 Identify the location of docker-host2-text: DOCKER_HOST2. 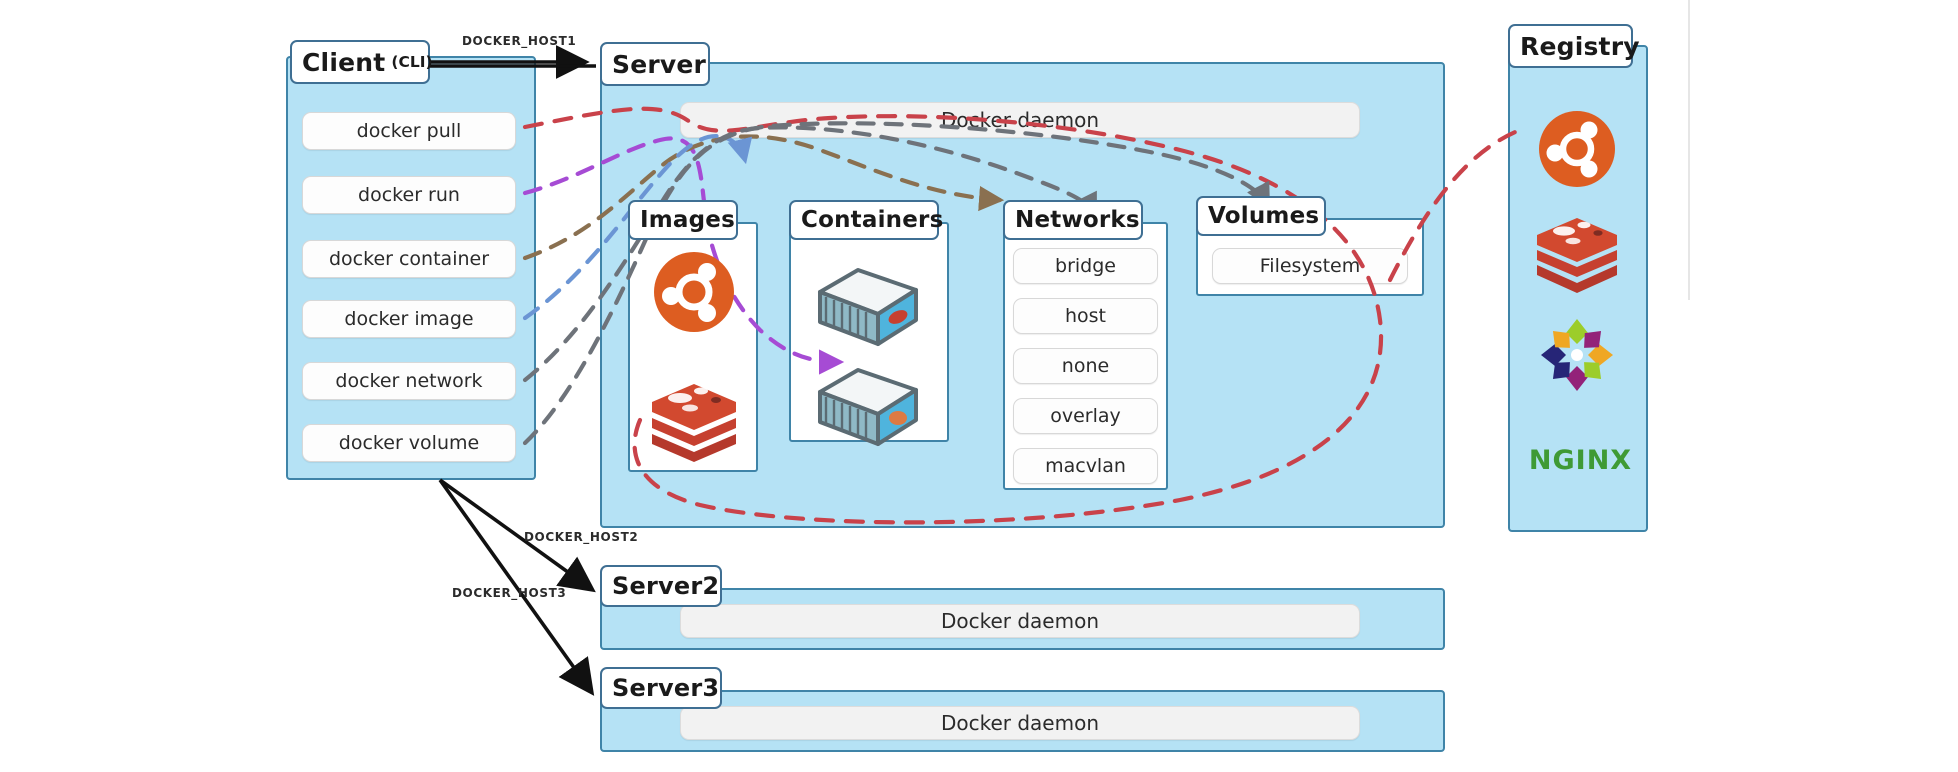
(581, 537).